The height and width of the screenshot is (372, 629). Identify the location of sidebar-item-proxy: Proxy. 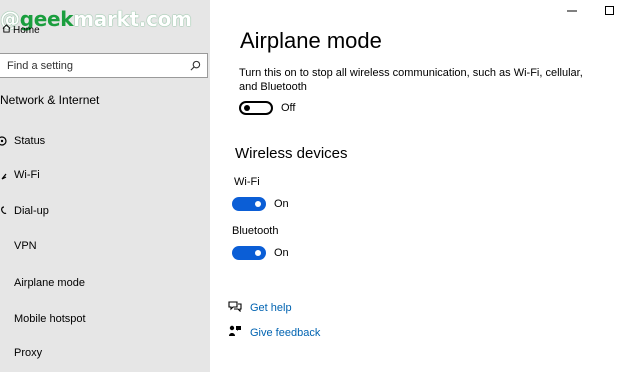
(105, 353).